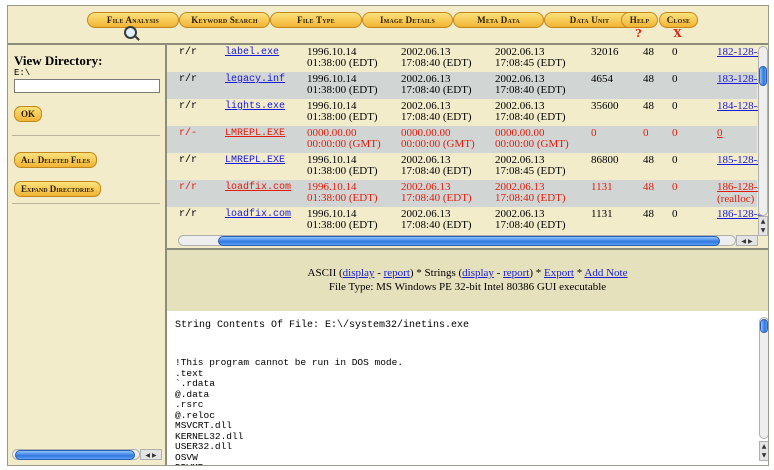 The width and height of the screenshot is (774, 470). I want to click on strings-label: ) * Strings (, so click(436, 273).